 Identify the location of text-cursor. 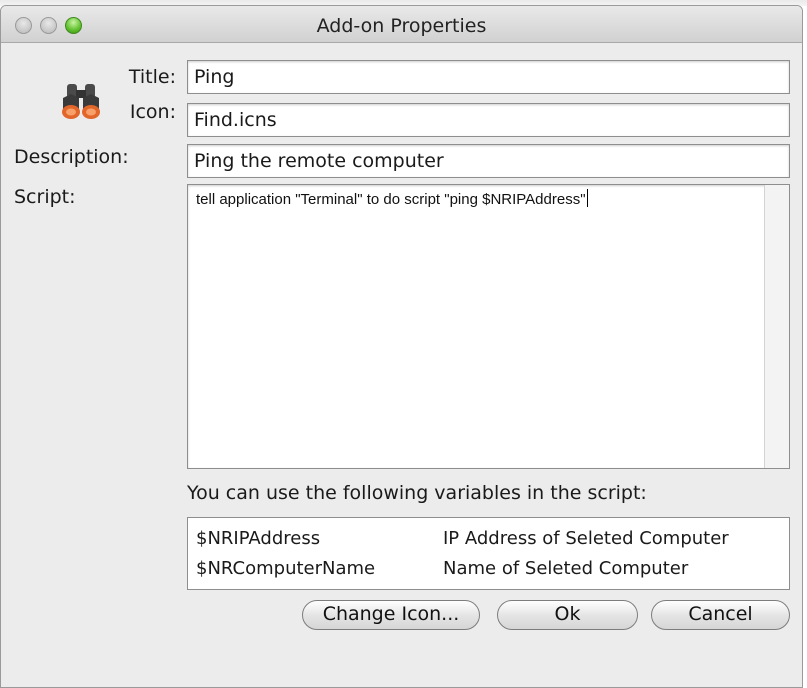
(587, 198).